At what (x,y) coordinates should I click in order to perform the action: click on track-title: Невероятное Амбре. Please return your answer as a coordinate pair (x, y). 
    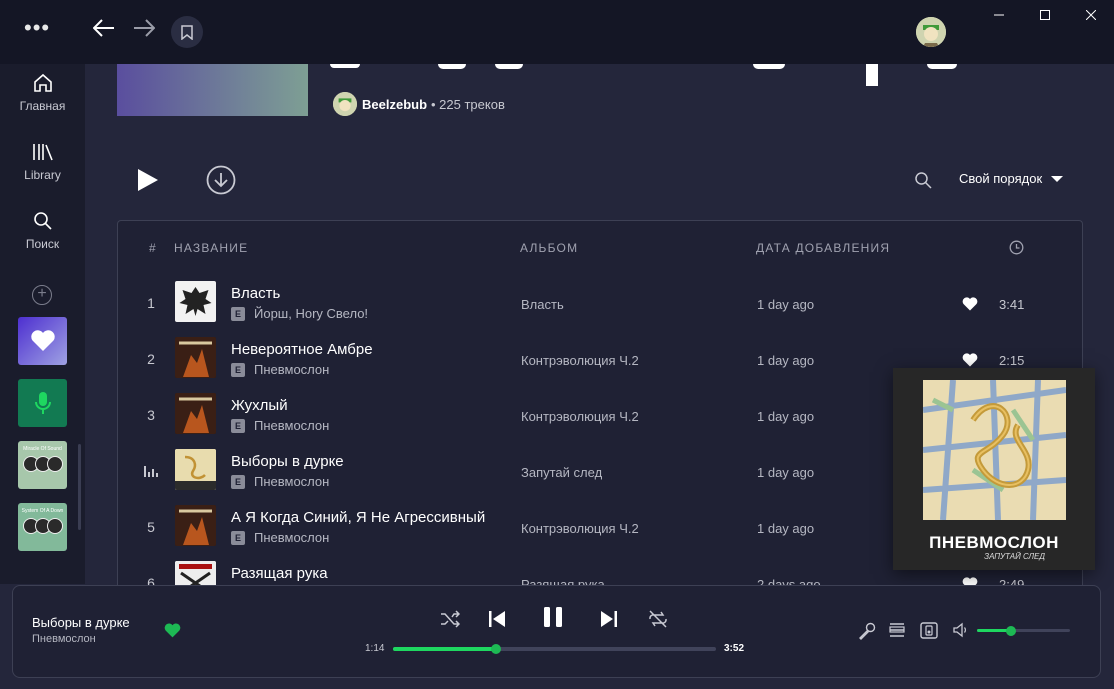
    Looking at the image, I should click on (302, 349).